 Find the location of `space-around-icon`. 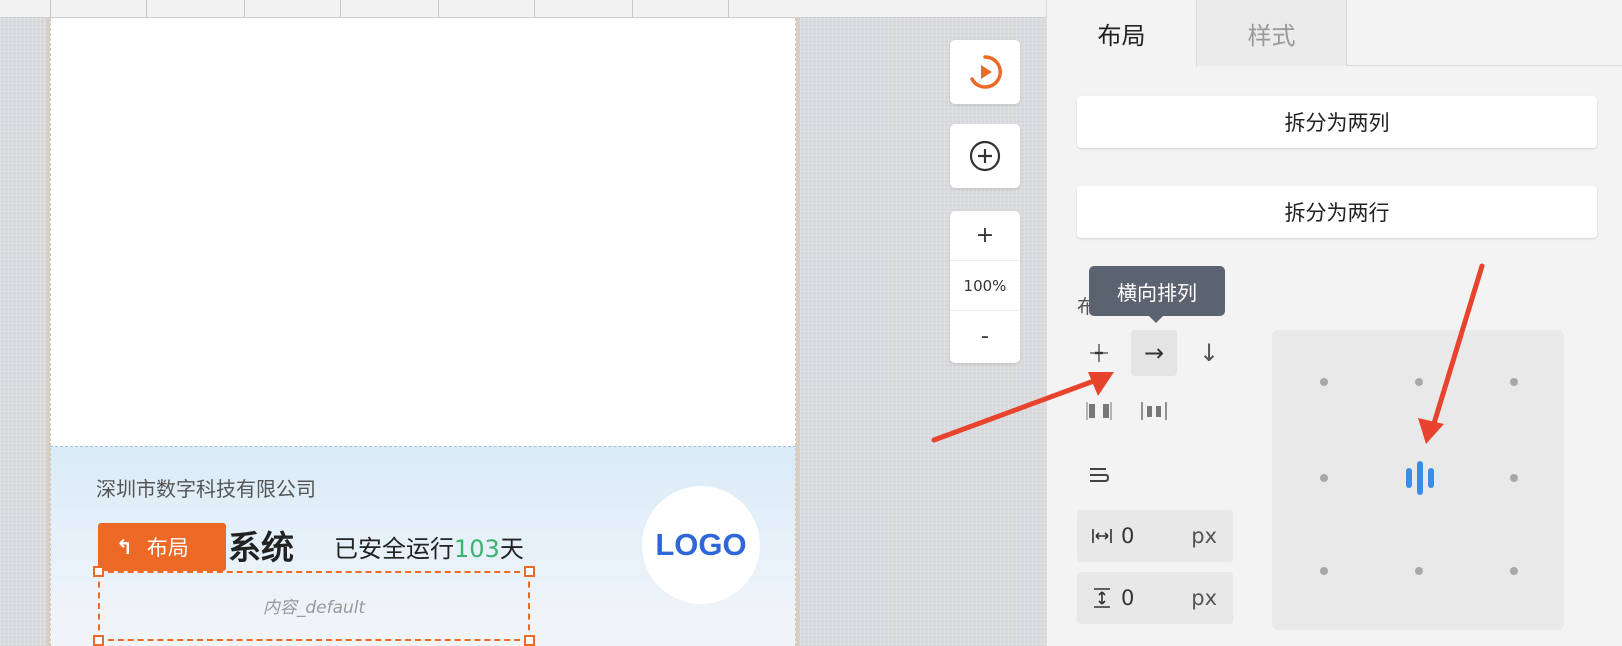

space-around-icon is located at coordinates (1154, 411).